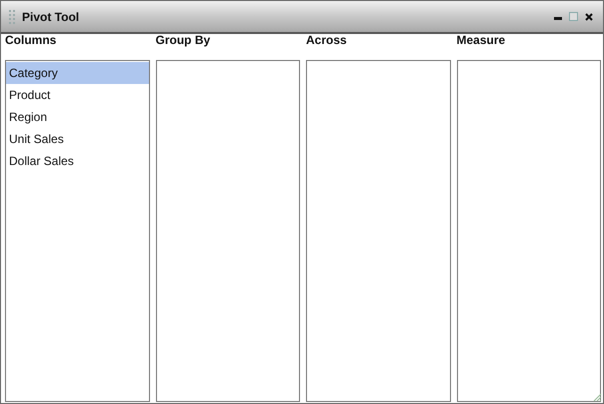 The image size is (604, 404). What do you see at coordinates (77, 95) in the screenshot?
I see `list-item: Product` at bounding box center [77, 95].